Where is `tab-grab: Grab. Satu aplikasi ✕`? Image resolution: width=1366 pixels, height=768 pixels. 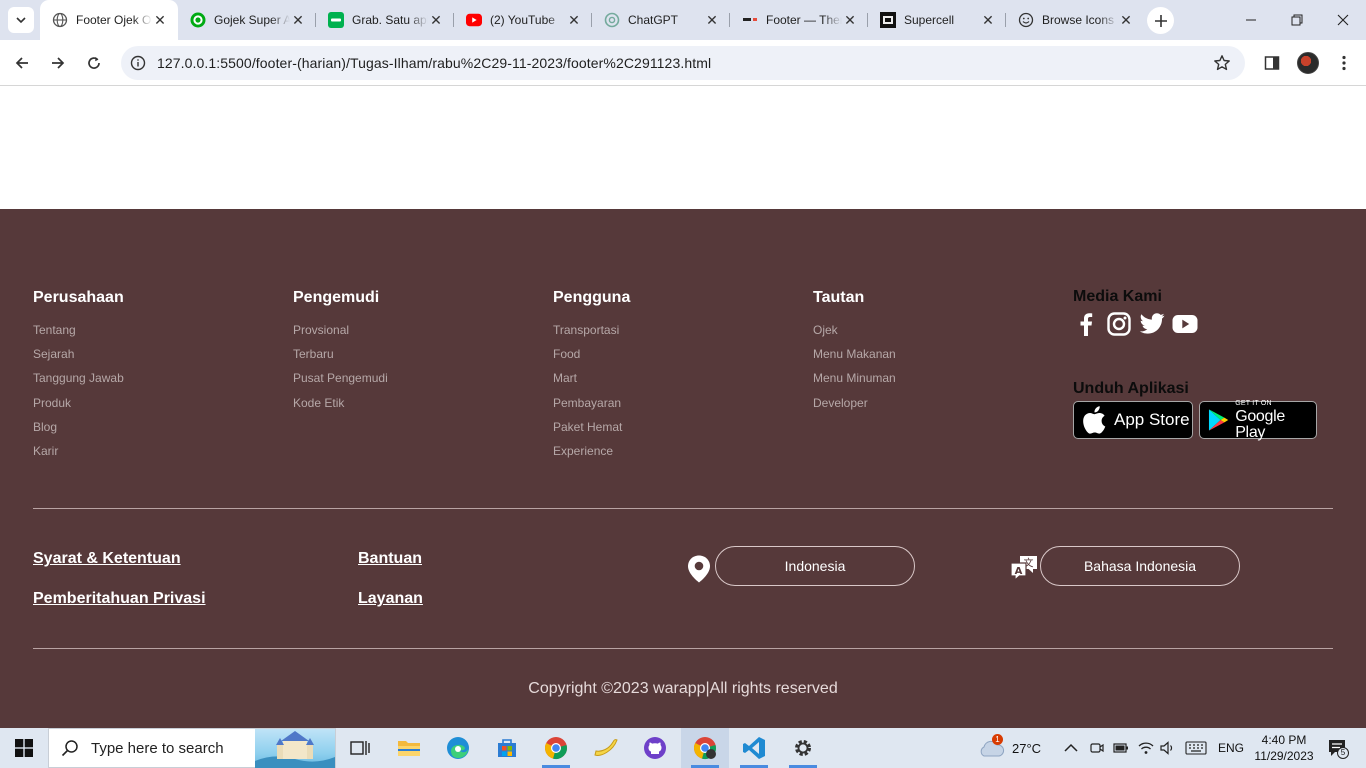
tab-grab: Grab. Satu aplikasi ✕ is located at coordinates (385, 20).